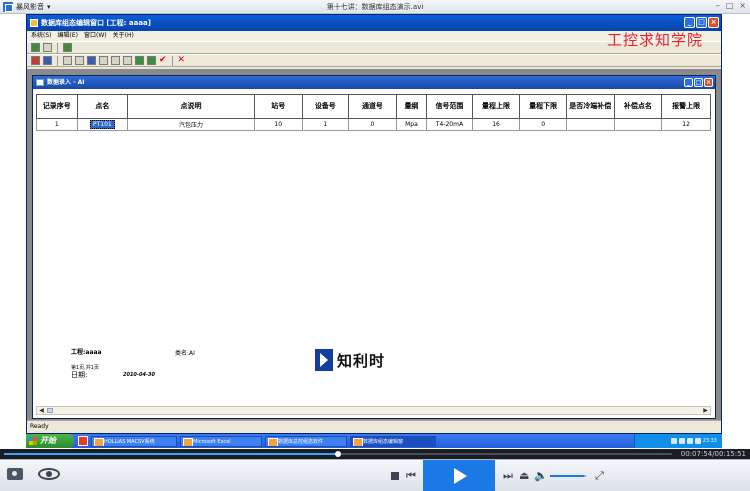 The height and width of the screenshot is (491, 750). I want to click on volume-icon: 🔈, so click(541, 476).